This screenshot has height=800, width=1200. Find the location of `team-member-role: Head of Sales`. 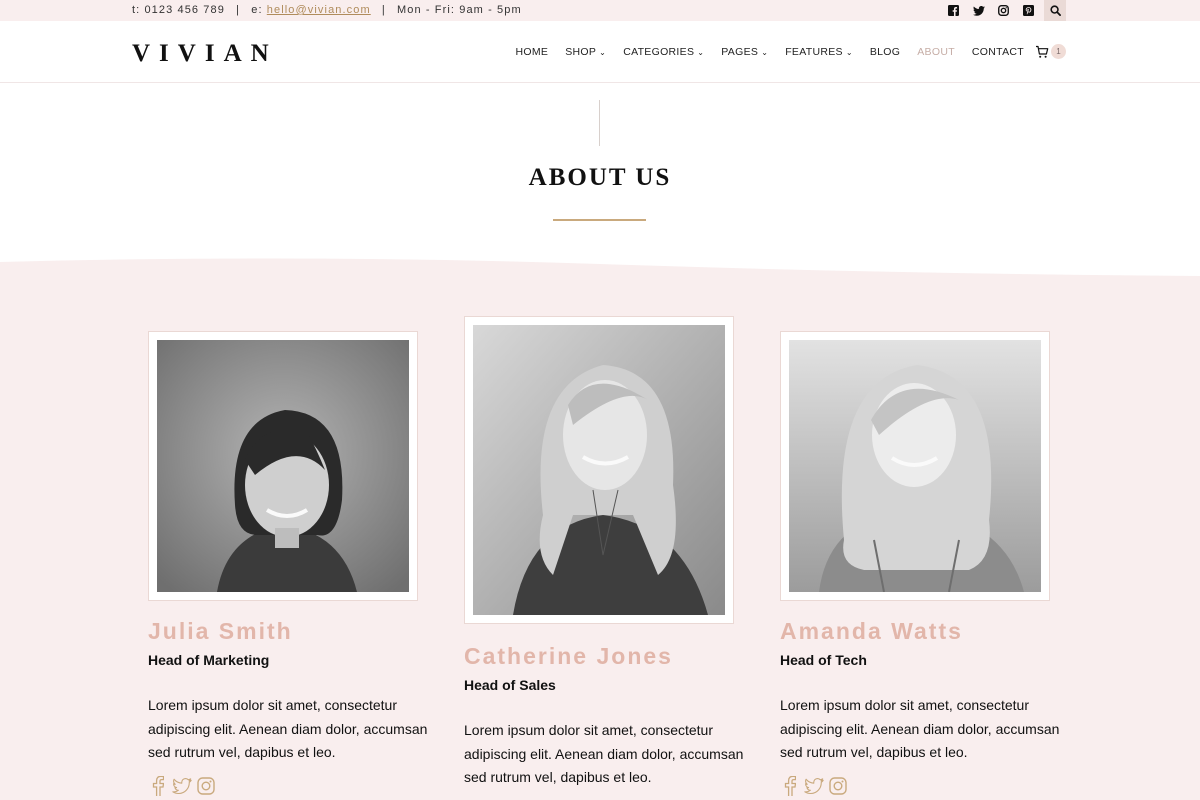

team-member-role: Head of Sales is located at coordinates (510, 685).